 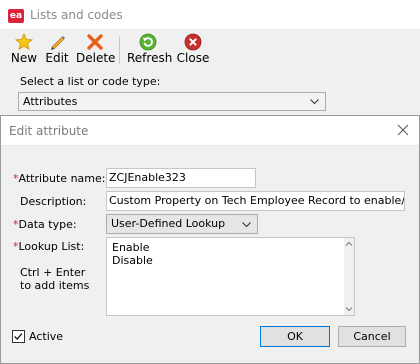 I want to click on close-circle-icon, so click(x=193, y=42).